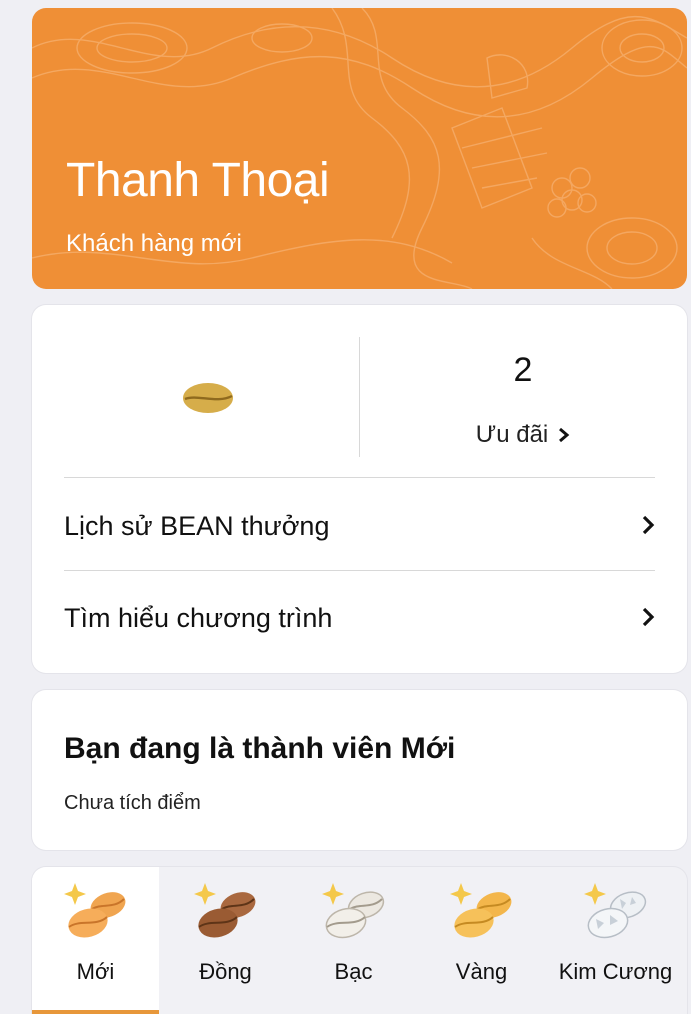 The width and height of the screenshot is (691, 1014). Describe the element at coordinates (353, 971) in the screenshot. I see `tab-label: Bạc` at that location.